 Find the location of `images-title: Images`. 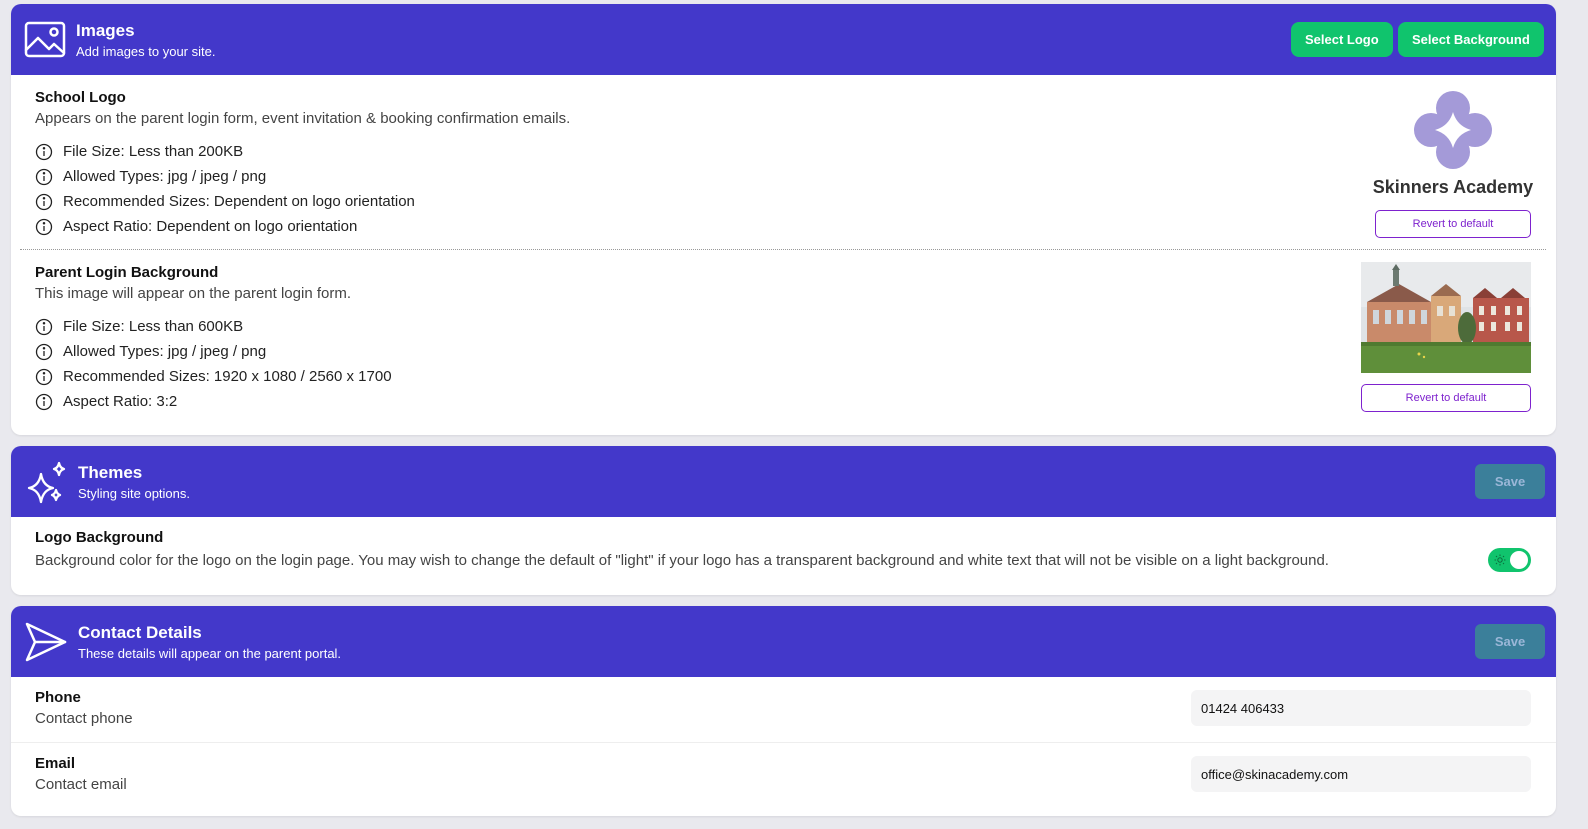

images-title: Images is located at coordinates (105, 30).